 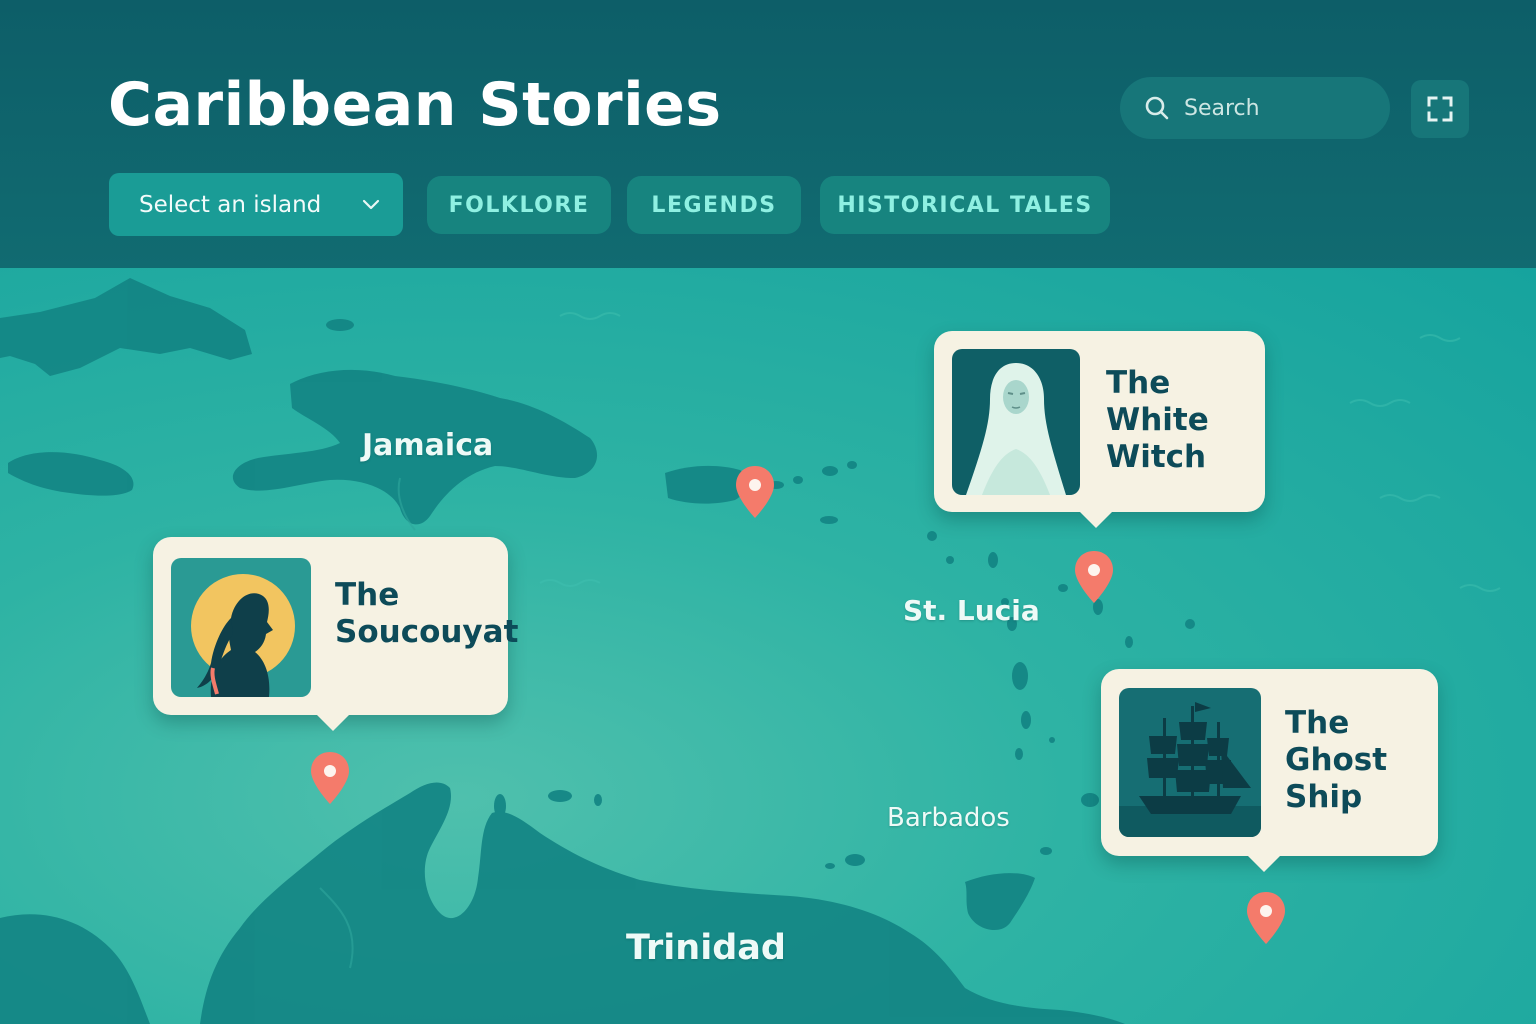 What do you see at coordinates (241, 627) in the screenshot?
I see `soucouyat-illustration` at bounding box center [241, 627].